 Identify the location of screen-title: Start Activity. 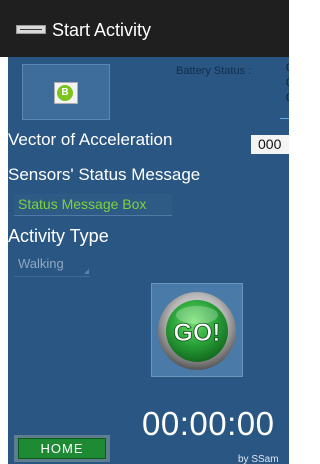
(102, 30).